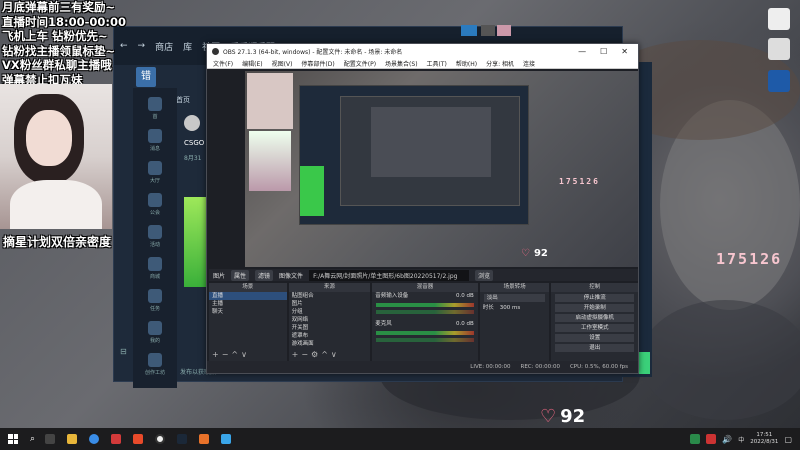 The width and height of the screenshot is (800, 450). I want to click on scene-item: 直播, so click(248, 296).